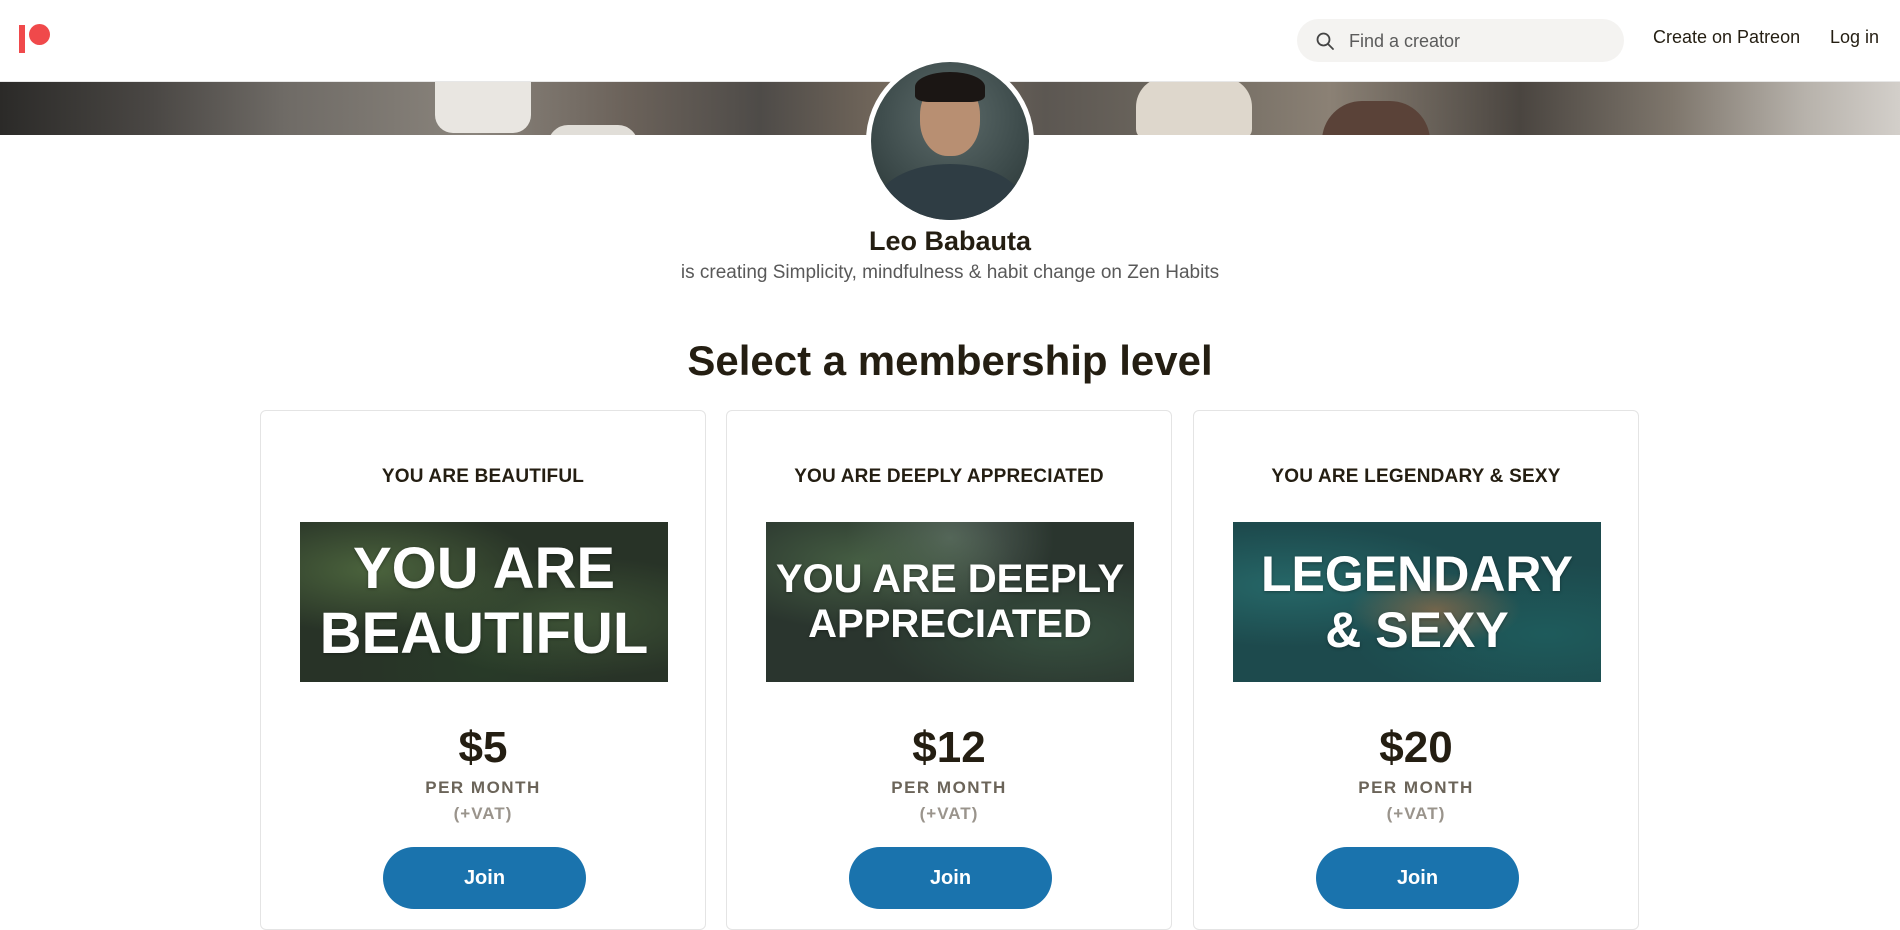 The image size is (1900, 930). I want to click on tier-image-text: BEAUTIFUL, so click(484, 633).